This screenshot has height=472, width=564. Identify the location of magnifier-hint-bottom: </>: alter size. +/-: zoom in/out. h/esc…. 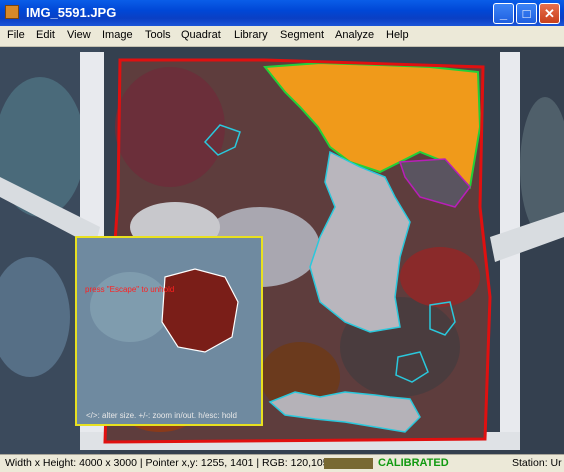
(161, 415).